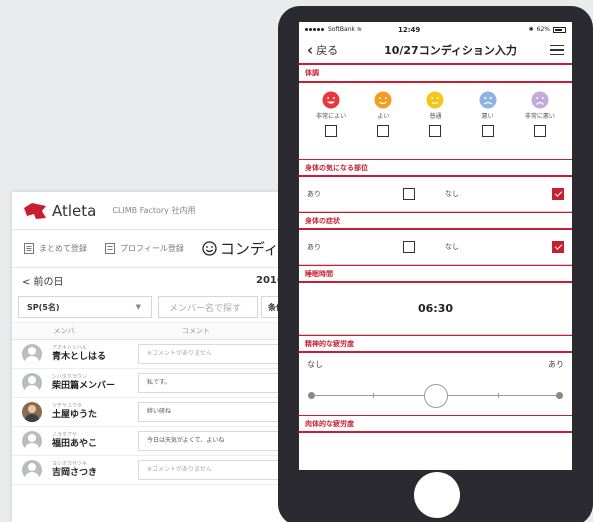 Image resolution: width=593 pixels, height=522 pixels. What do you see at coordinates (110, 248) in the screenshot?
I see `list-icon` at bounding box center [110, 248].